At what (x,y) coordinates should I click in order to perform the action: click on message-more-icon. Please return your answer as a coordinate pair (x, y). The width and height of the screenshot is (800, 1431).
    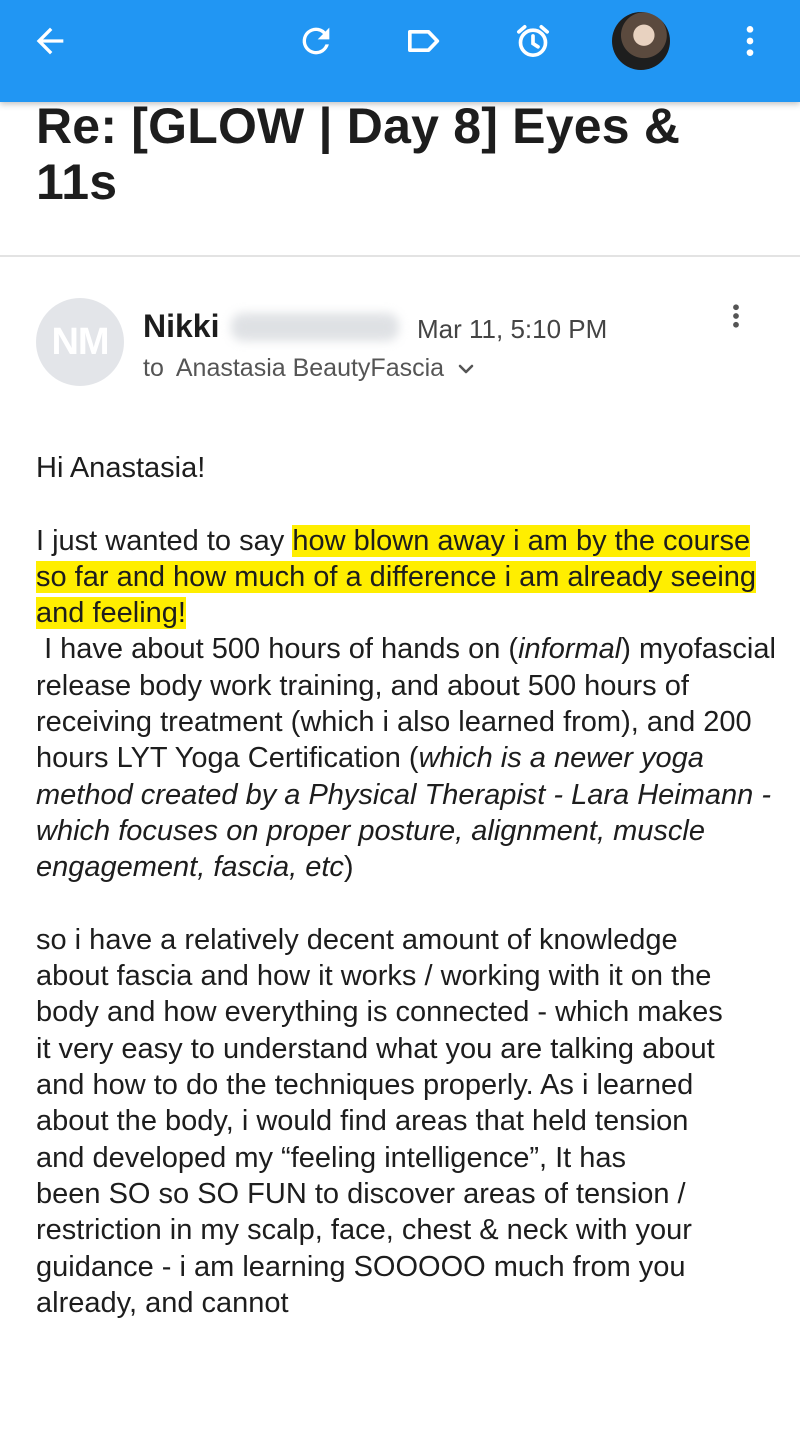
    Looking at the image, I should click on (736, 316).